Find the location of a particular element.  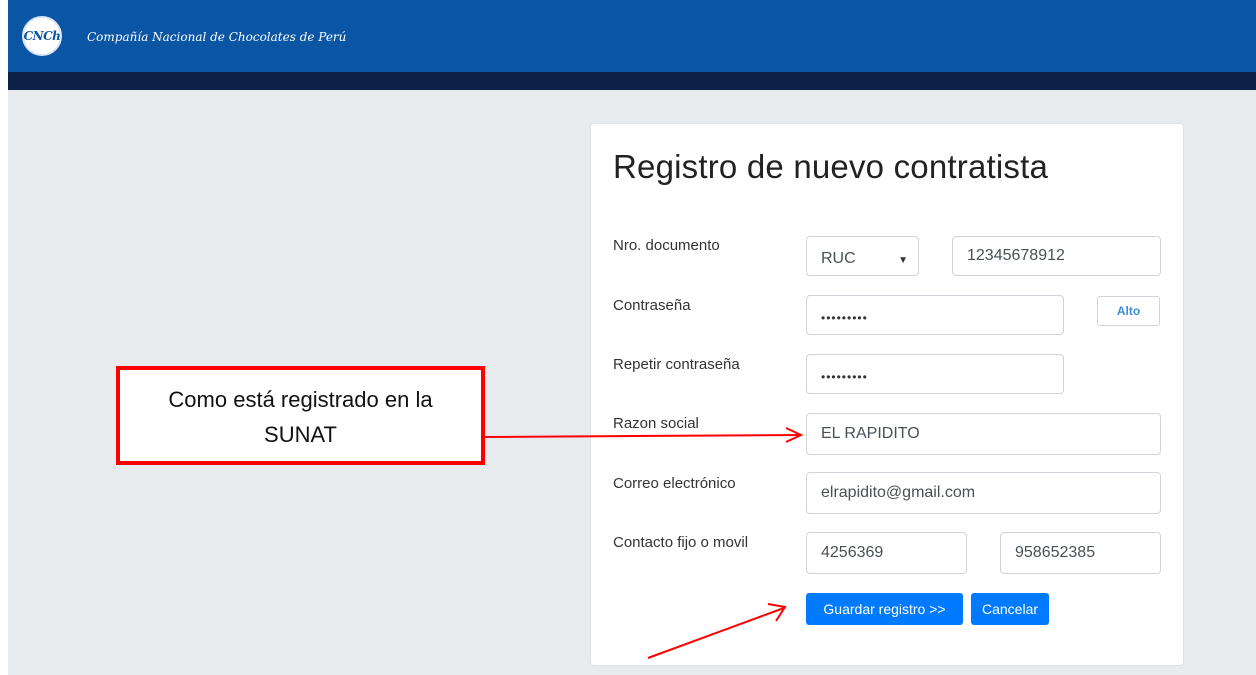

annotation-arrows is located at coordinates (644, 543).